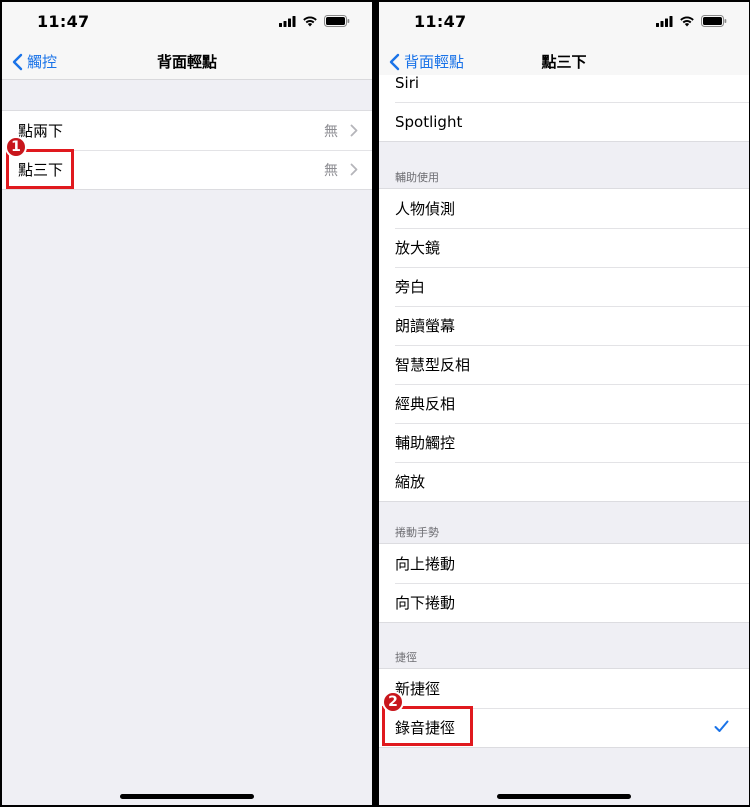  What do you see at coordinates (187, 130) in the screenshot?
I see `double-tap-row: 點兩下 無` at bounding box center [187, 130].